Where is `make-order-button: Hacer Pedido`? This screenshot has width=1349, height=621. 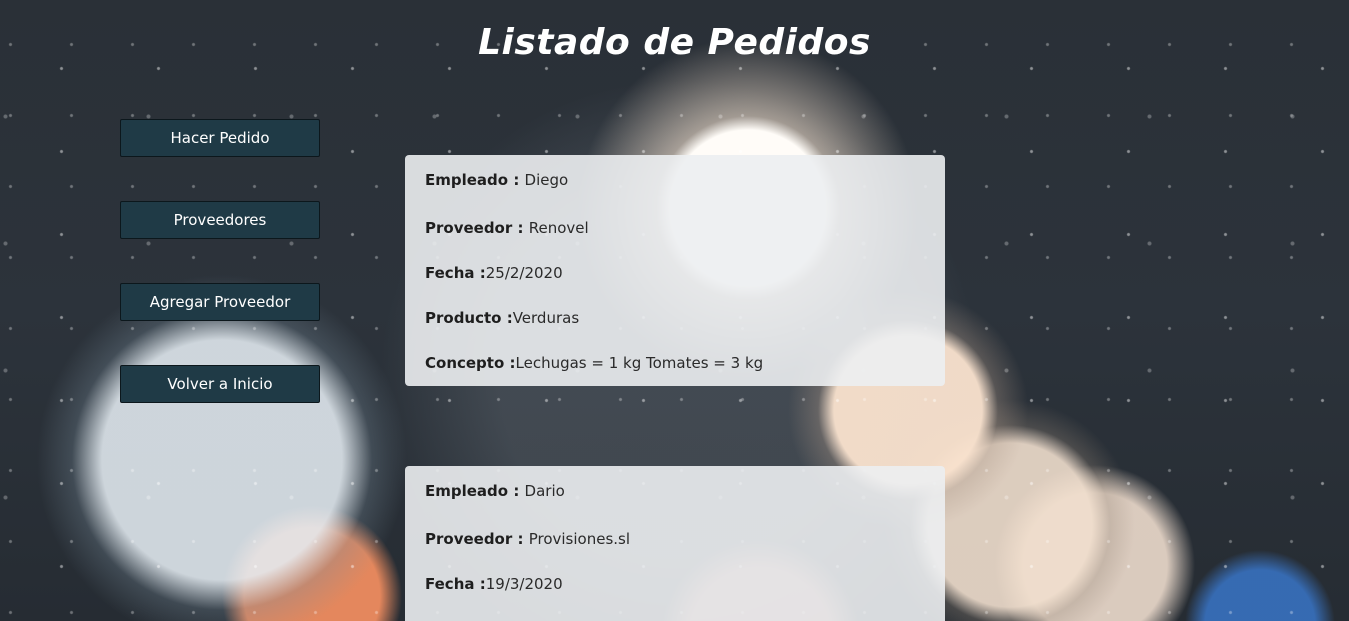
make-order-button: Hacer Pedido is located at coordinates (220, 138).